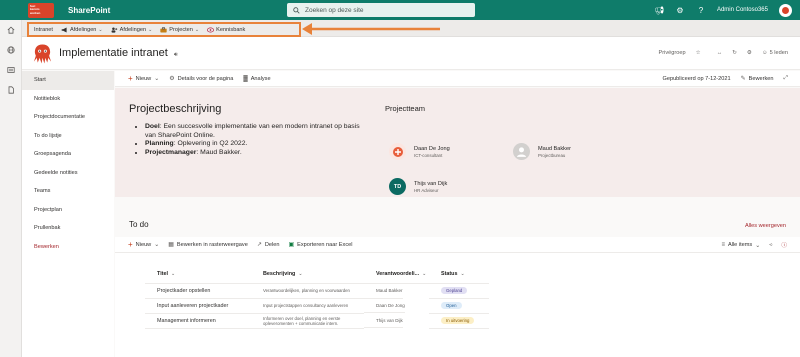  I want to click on team-member: Daan De Jong ICT-consultant, so click(419, 151).